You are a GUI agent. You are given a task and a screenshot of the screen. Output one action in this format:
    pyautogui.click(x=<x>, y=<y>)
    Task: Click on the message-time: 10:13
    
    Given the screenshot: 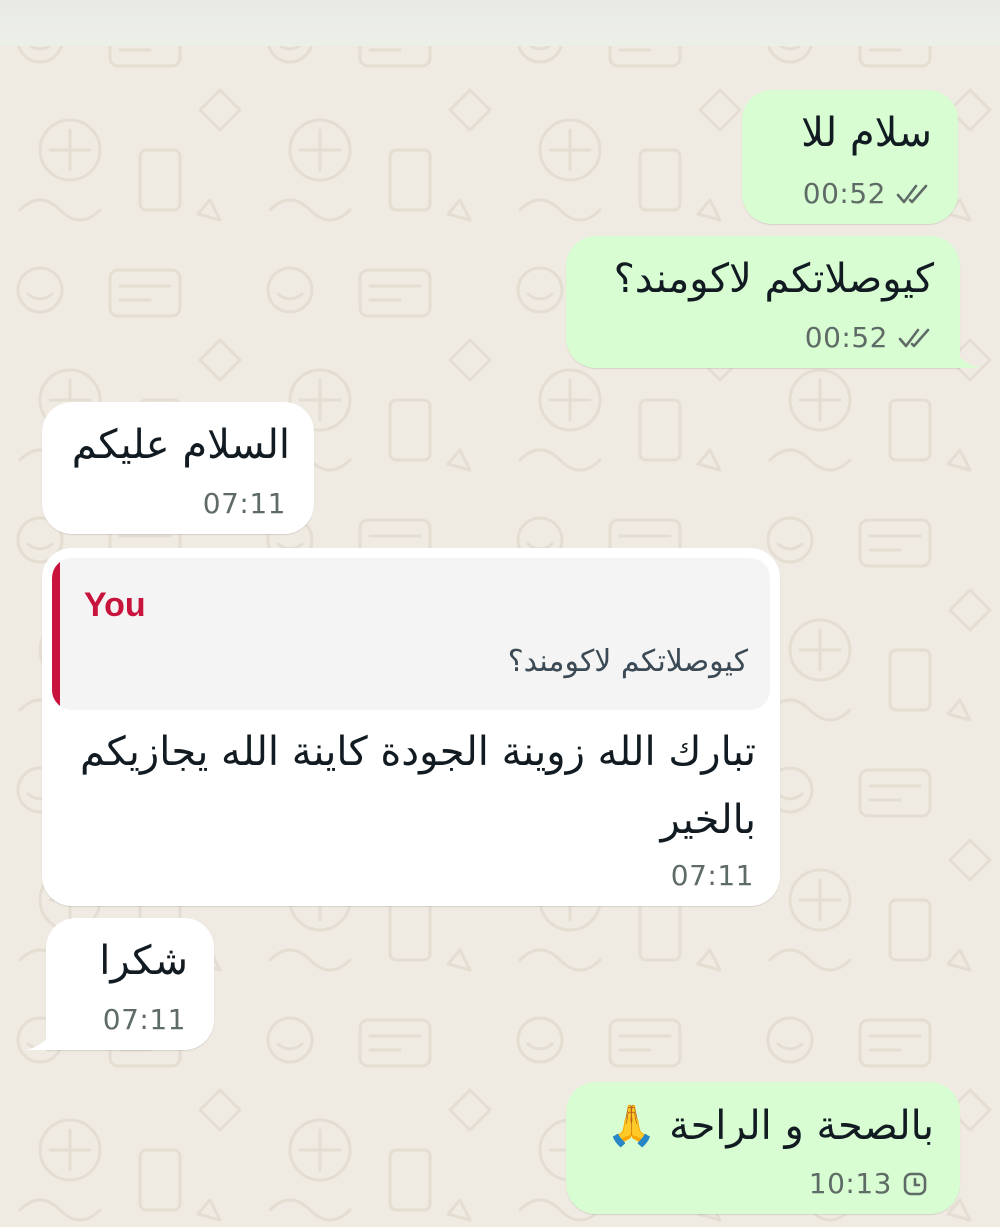 What is the action you would take?
    pyautogui.click(x=850, y=1183)
    